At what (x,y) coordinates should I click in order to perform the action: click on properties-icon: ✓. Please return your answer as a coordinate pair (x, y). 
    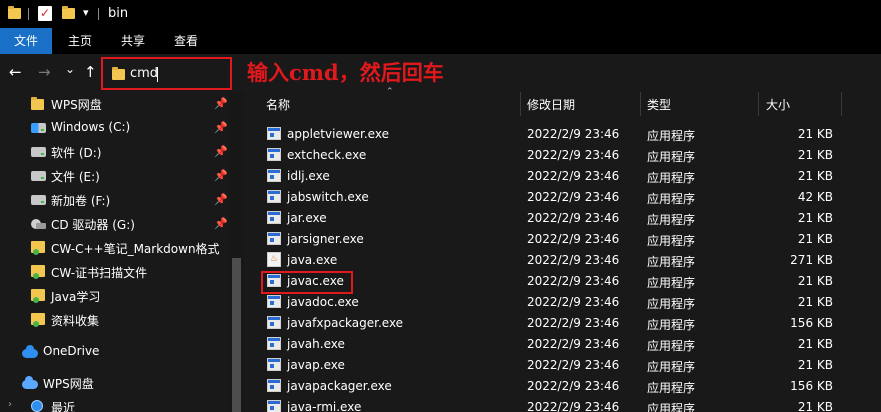
    Looking at the image, I should click on (45, 13).